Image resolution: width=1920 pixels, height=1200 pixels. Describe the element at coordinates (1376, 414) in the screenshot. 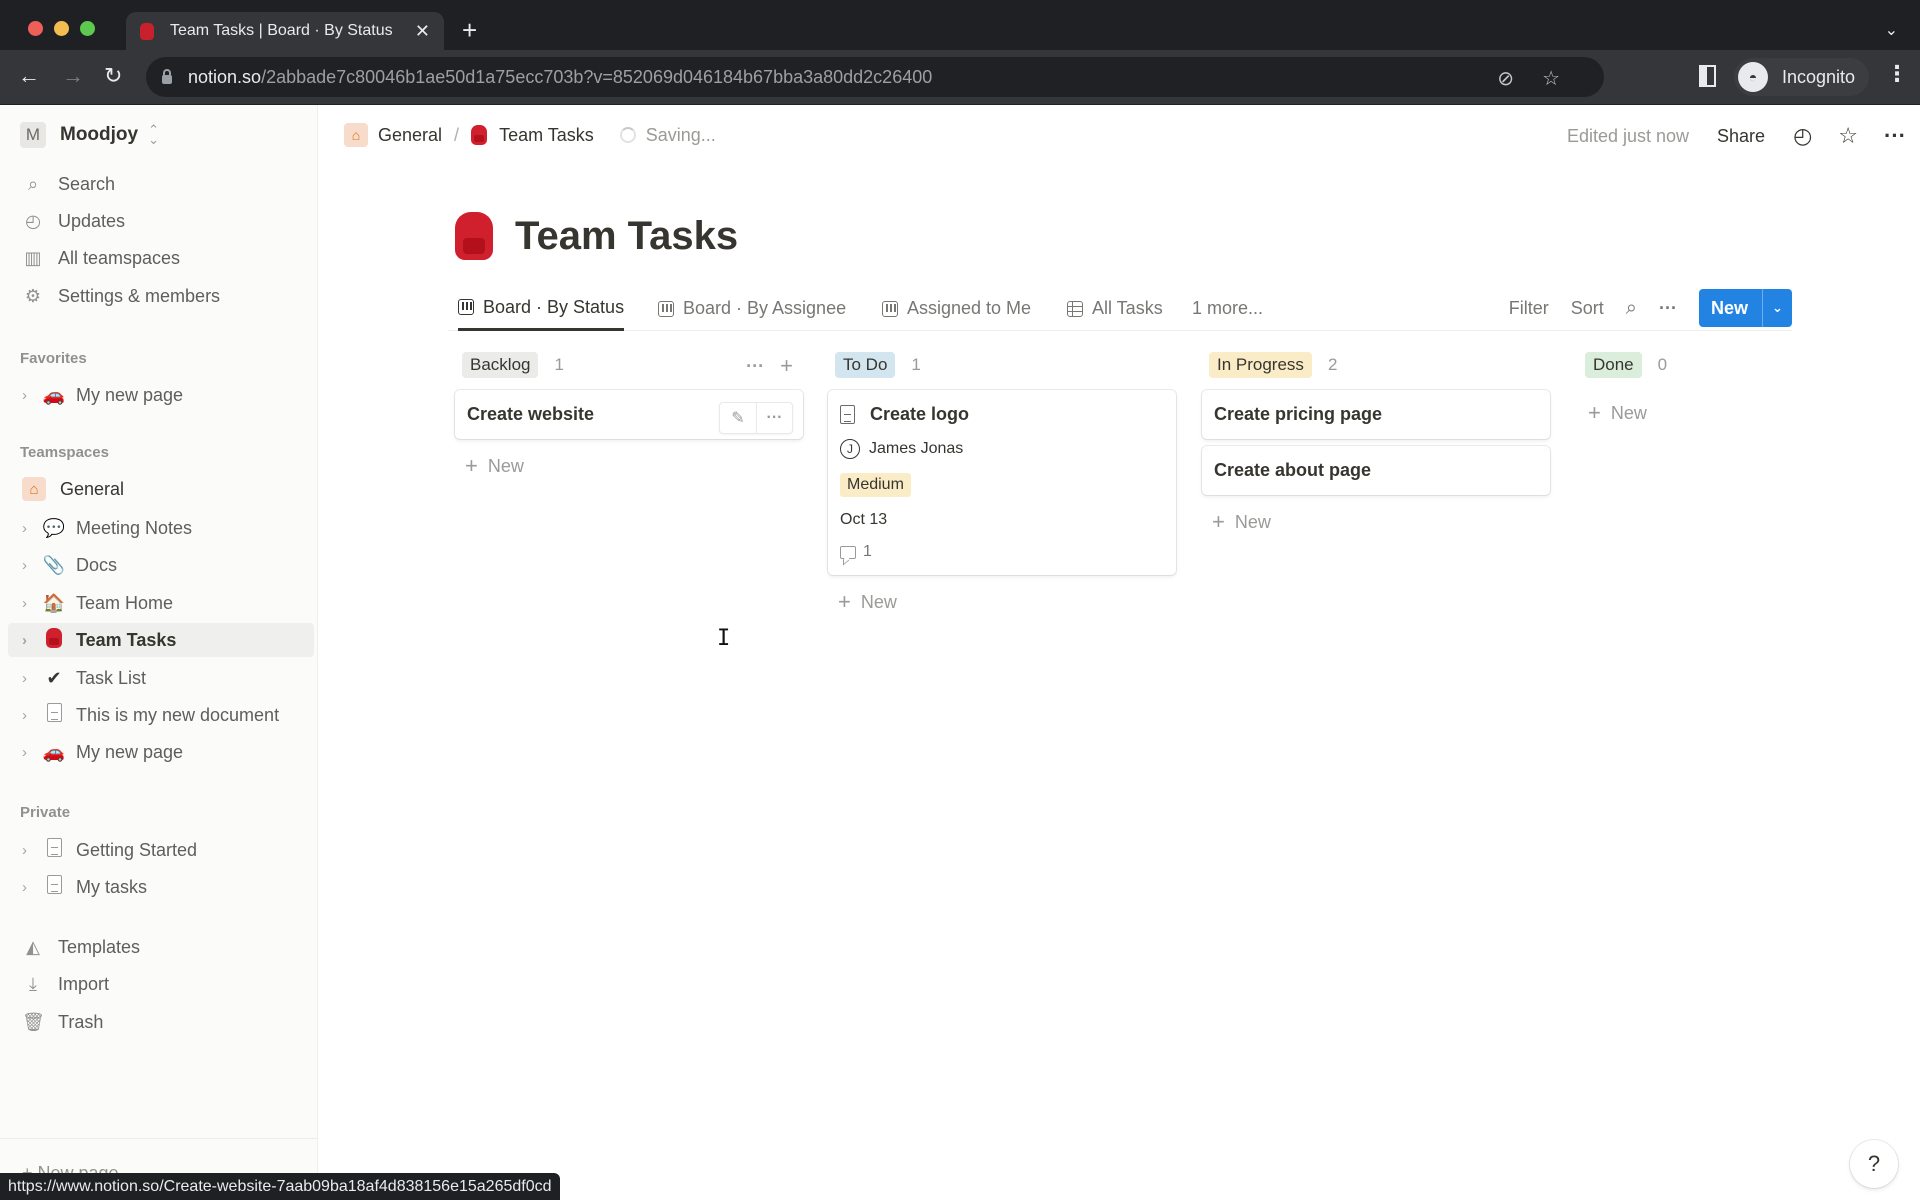

I see `board-card: Create pricing page` at that location.